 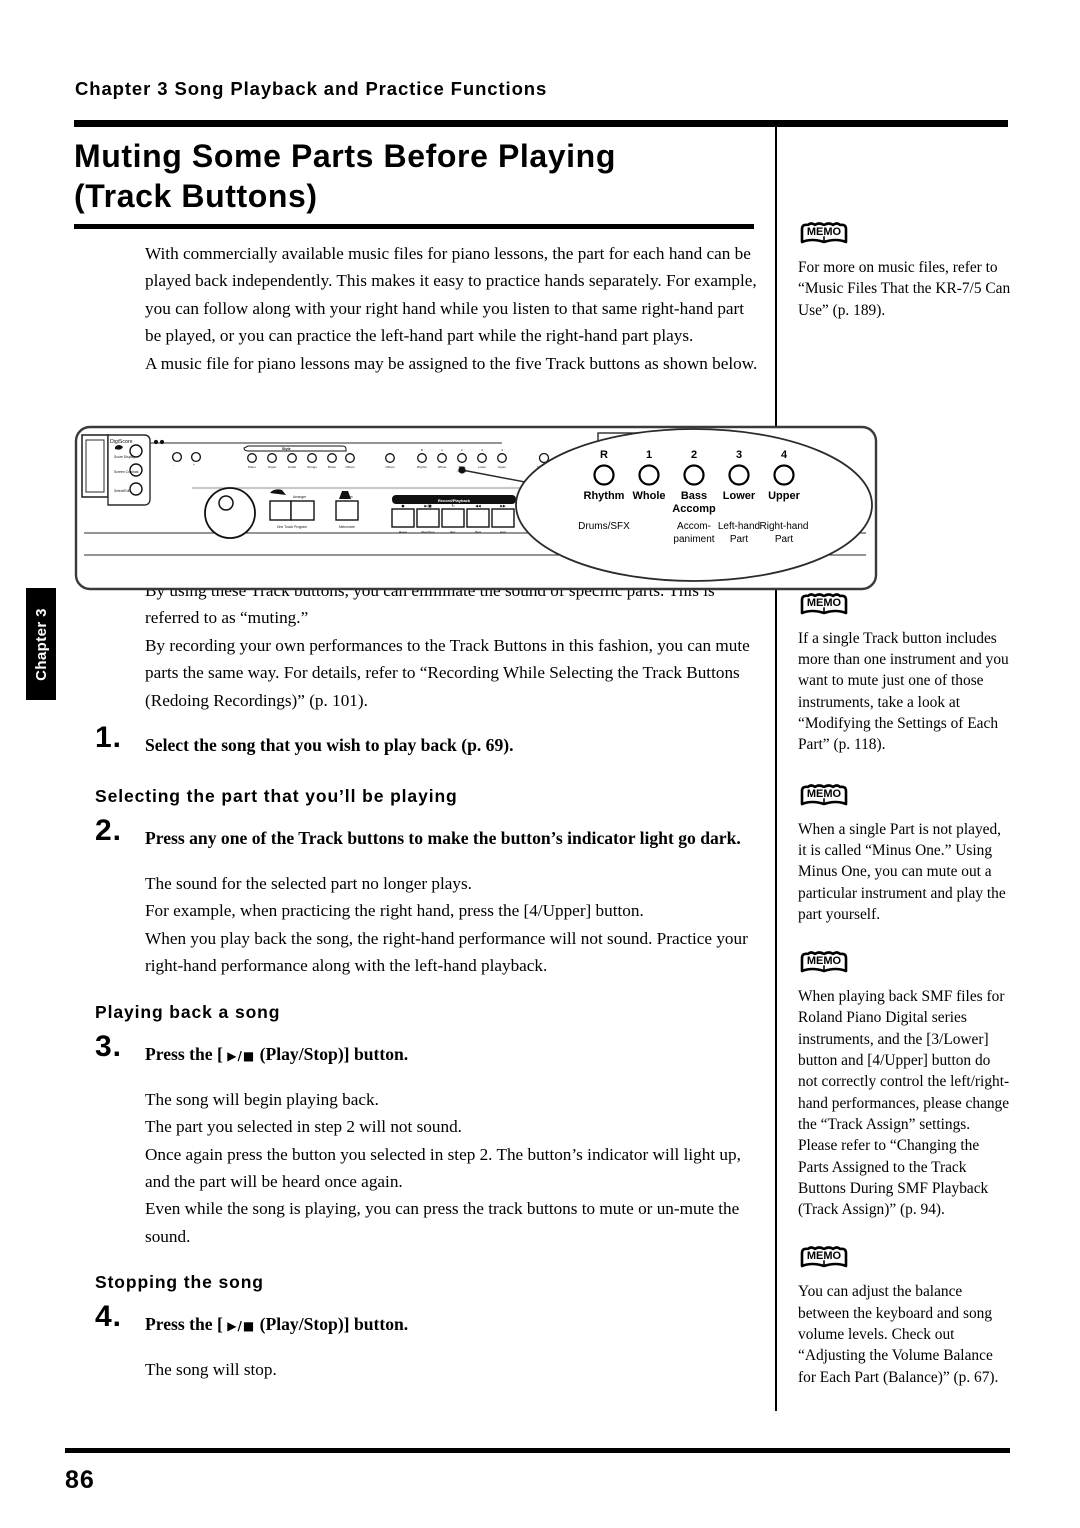 I want to click on header-rule, so click(x=541, y=123).